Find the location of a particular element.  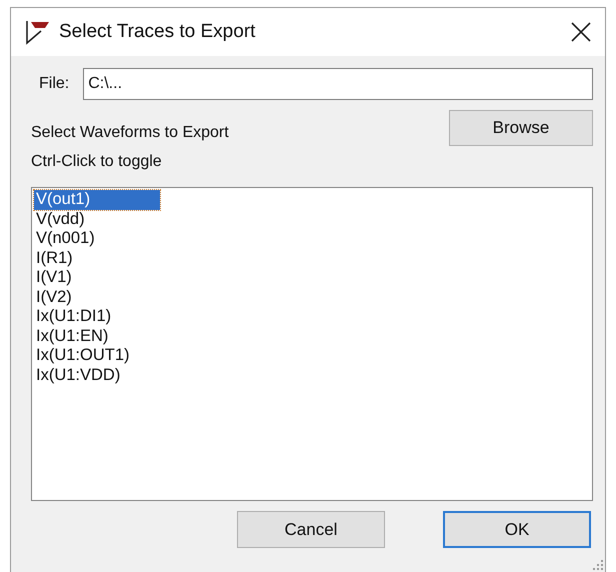

trace-item: I(R1) is located at coordinates (54, 258).